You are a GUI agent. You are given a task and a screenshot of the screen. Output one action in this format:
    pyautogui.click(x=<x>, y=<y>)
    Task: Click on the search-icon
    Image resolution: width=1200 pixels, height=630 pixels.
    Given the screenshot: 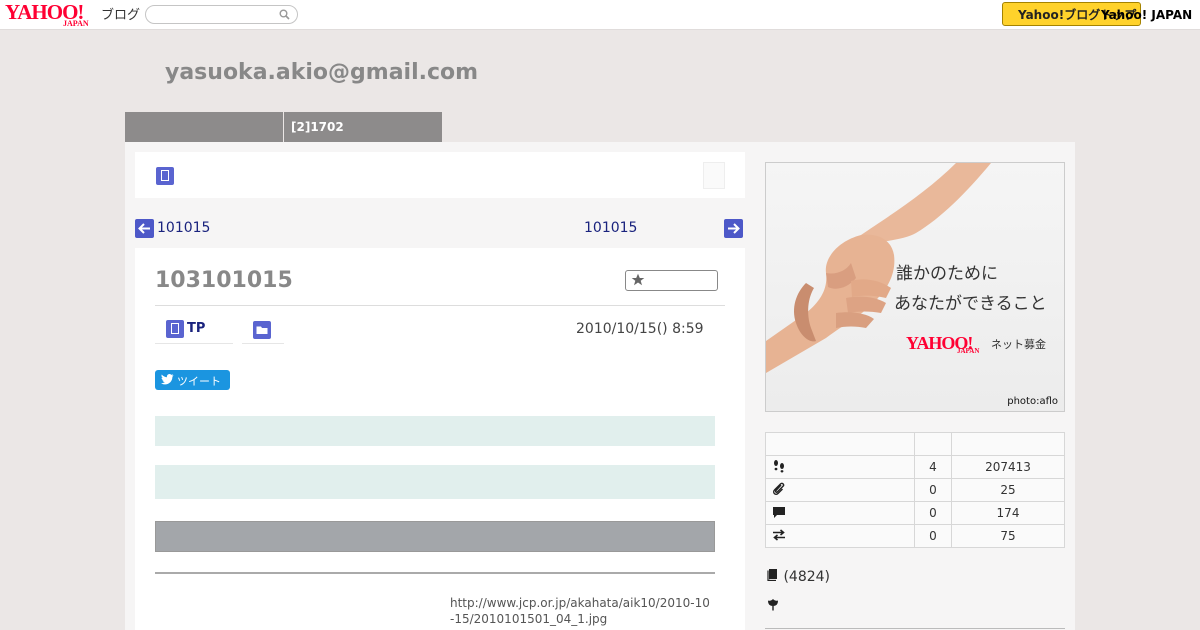 What is the action you would take?
    pyautogui.click(x=284, y=14)
    